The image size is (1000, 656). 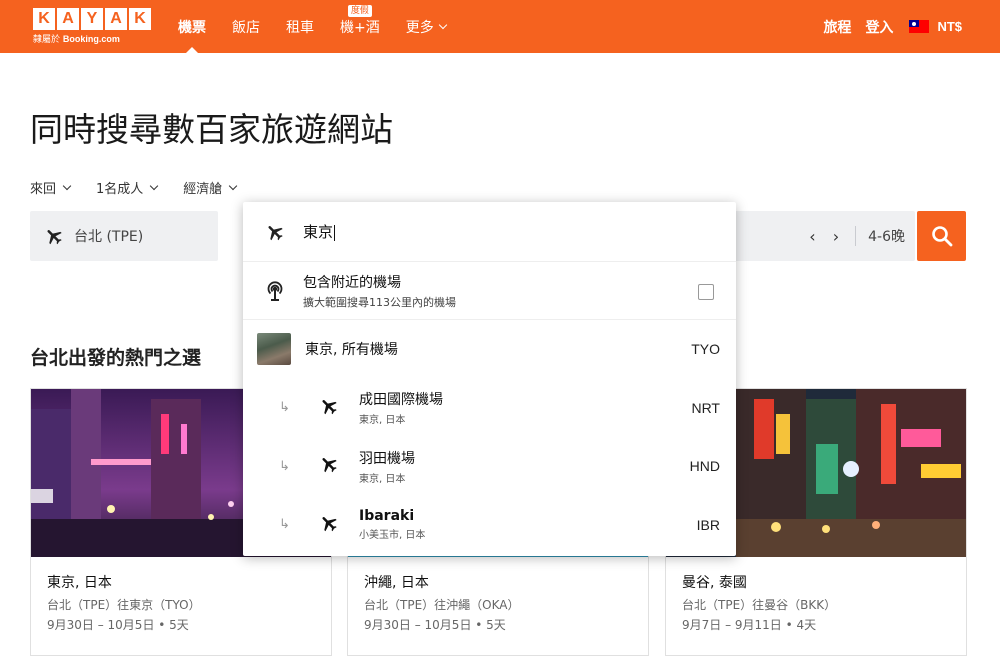 I want to click on origin-value: 台北 (TPE), so click(x=109, y=237).